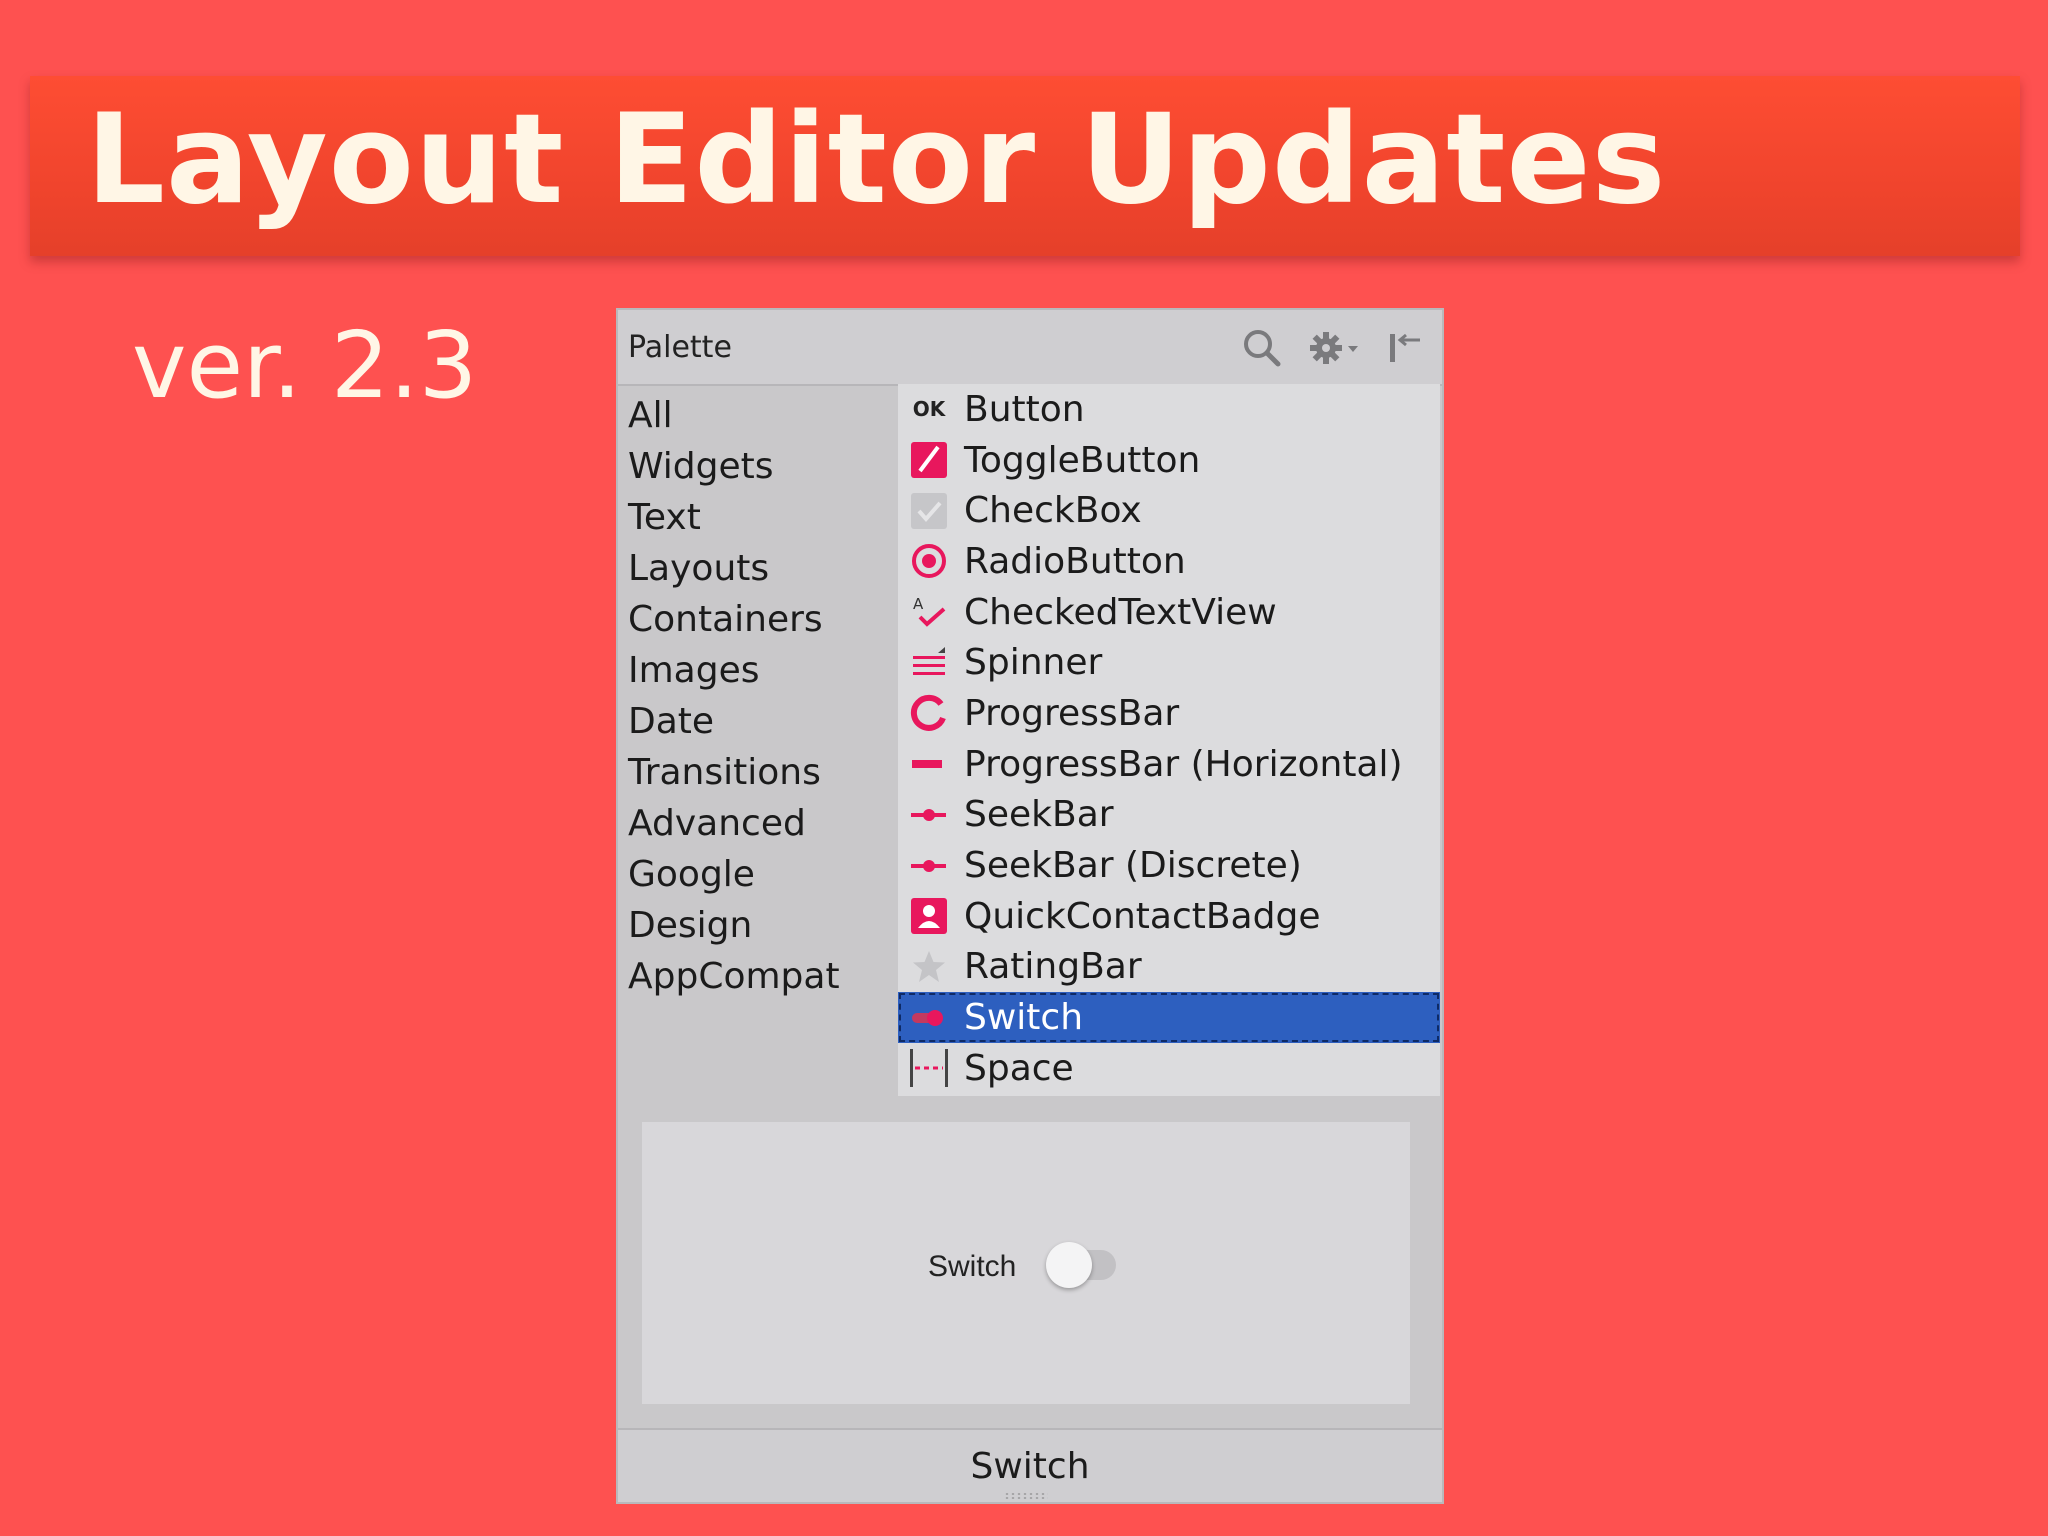  What do you see at coordinates (1183, 764) in the screenshot?
I see `widget-label: ProgressBar (Horizontal)` at bounding box center [1183, 764].